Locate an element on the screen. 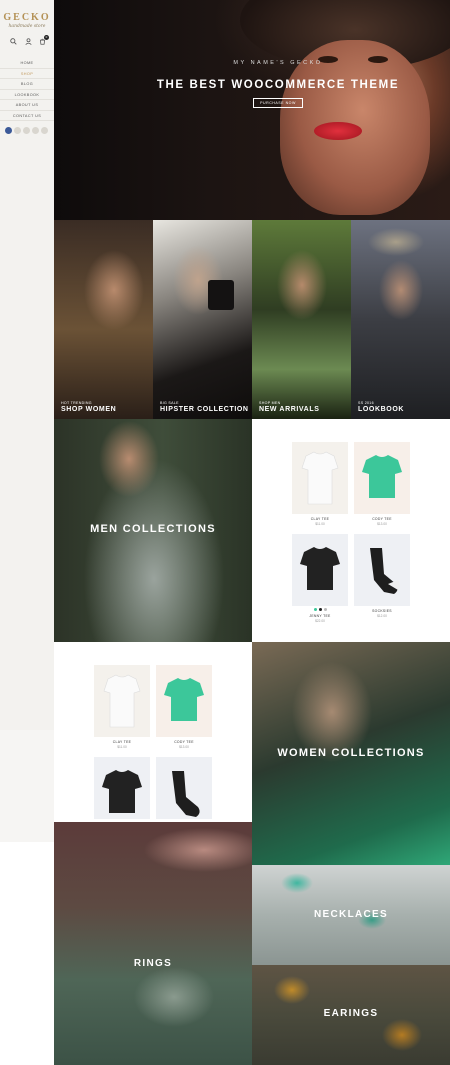  hero-title: THE BEST WOOCOMMERCE THEME is located at coordinates (278, 85).